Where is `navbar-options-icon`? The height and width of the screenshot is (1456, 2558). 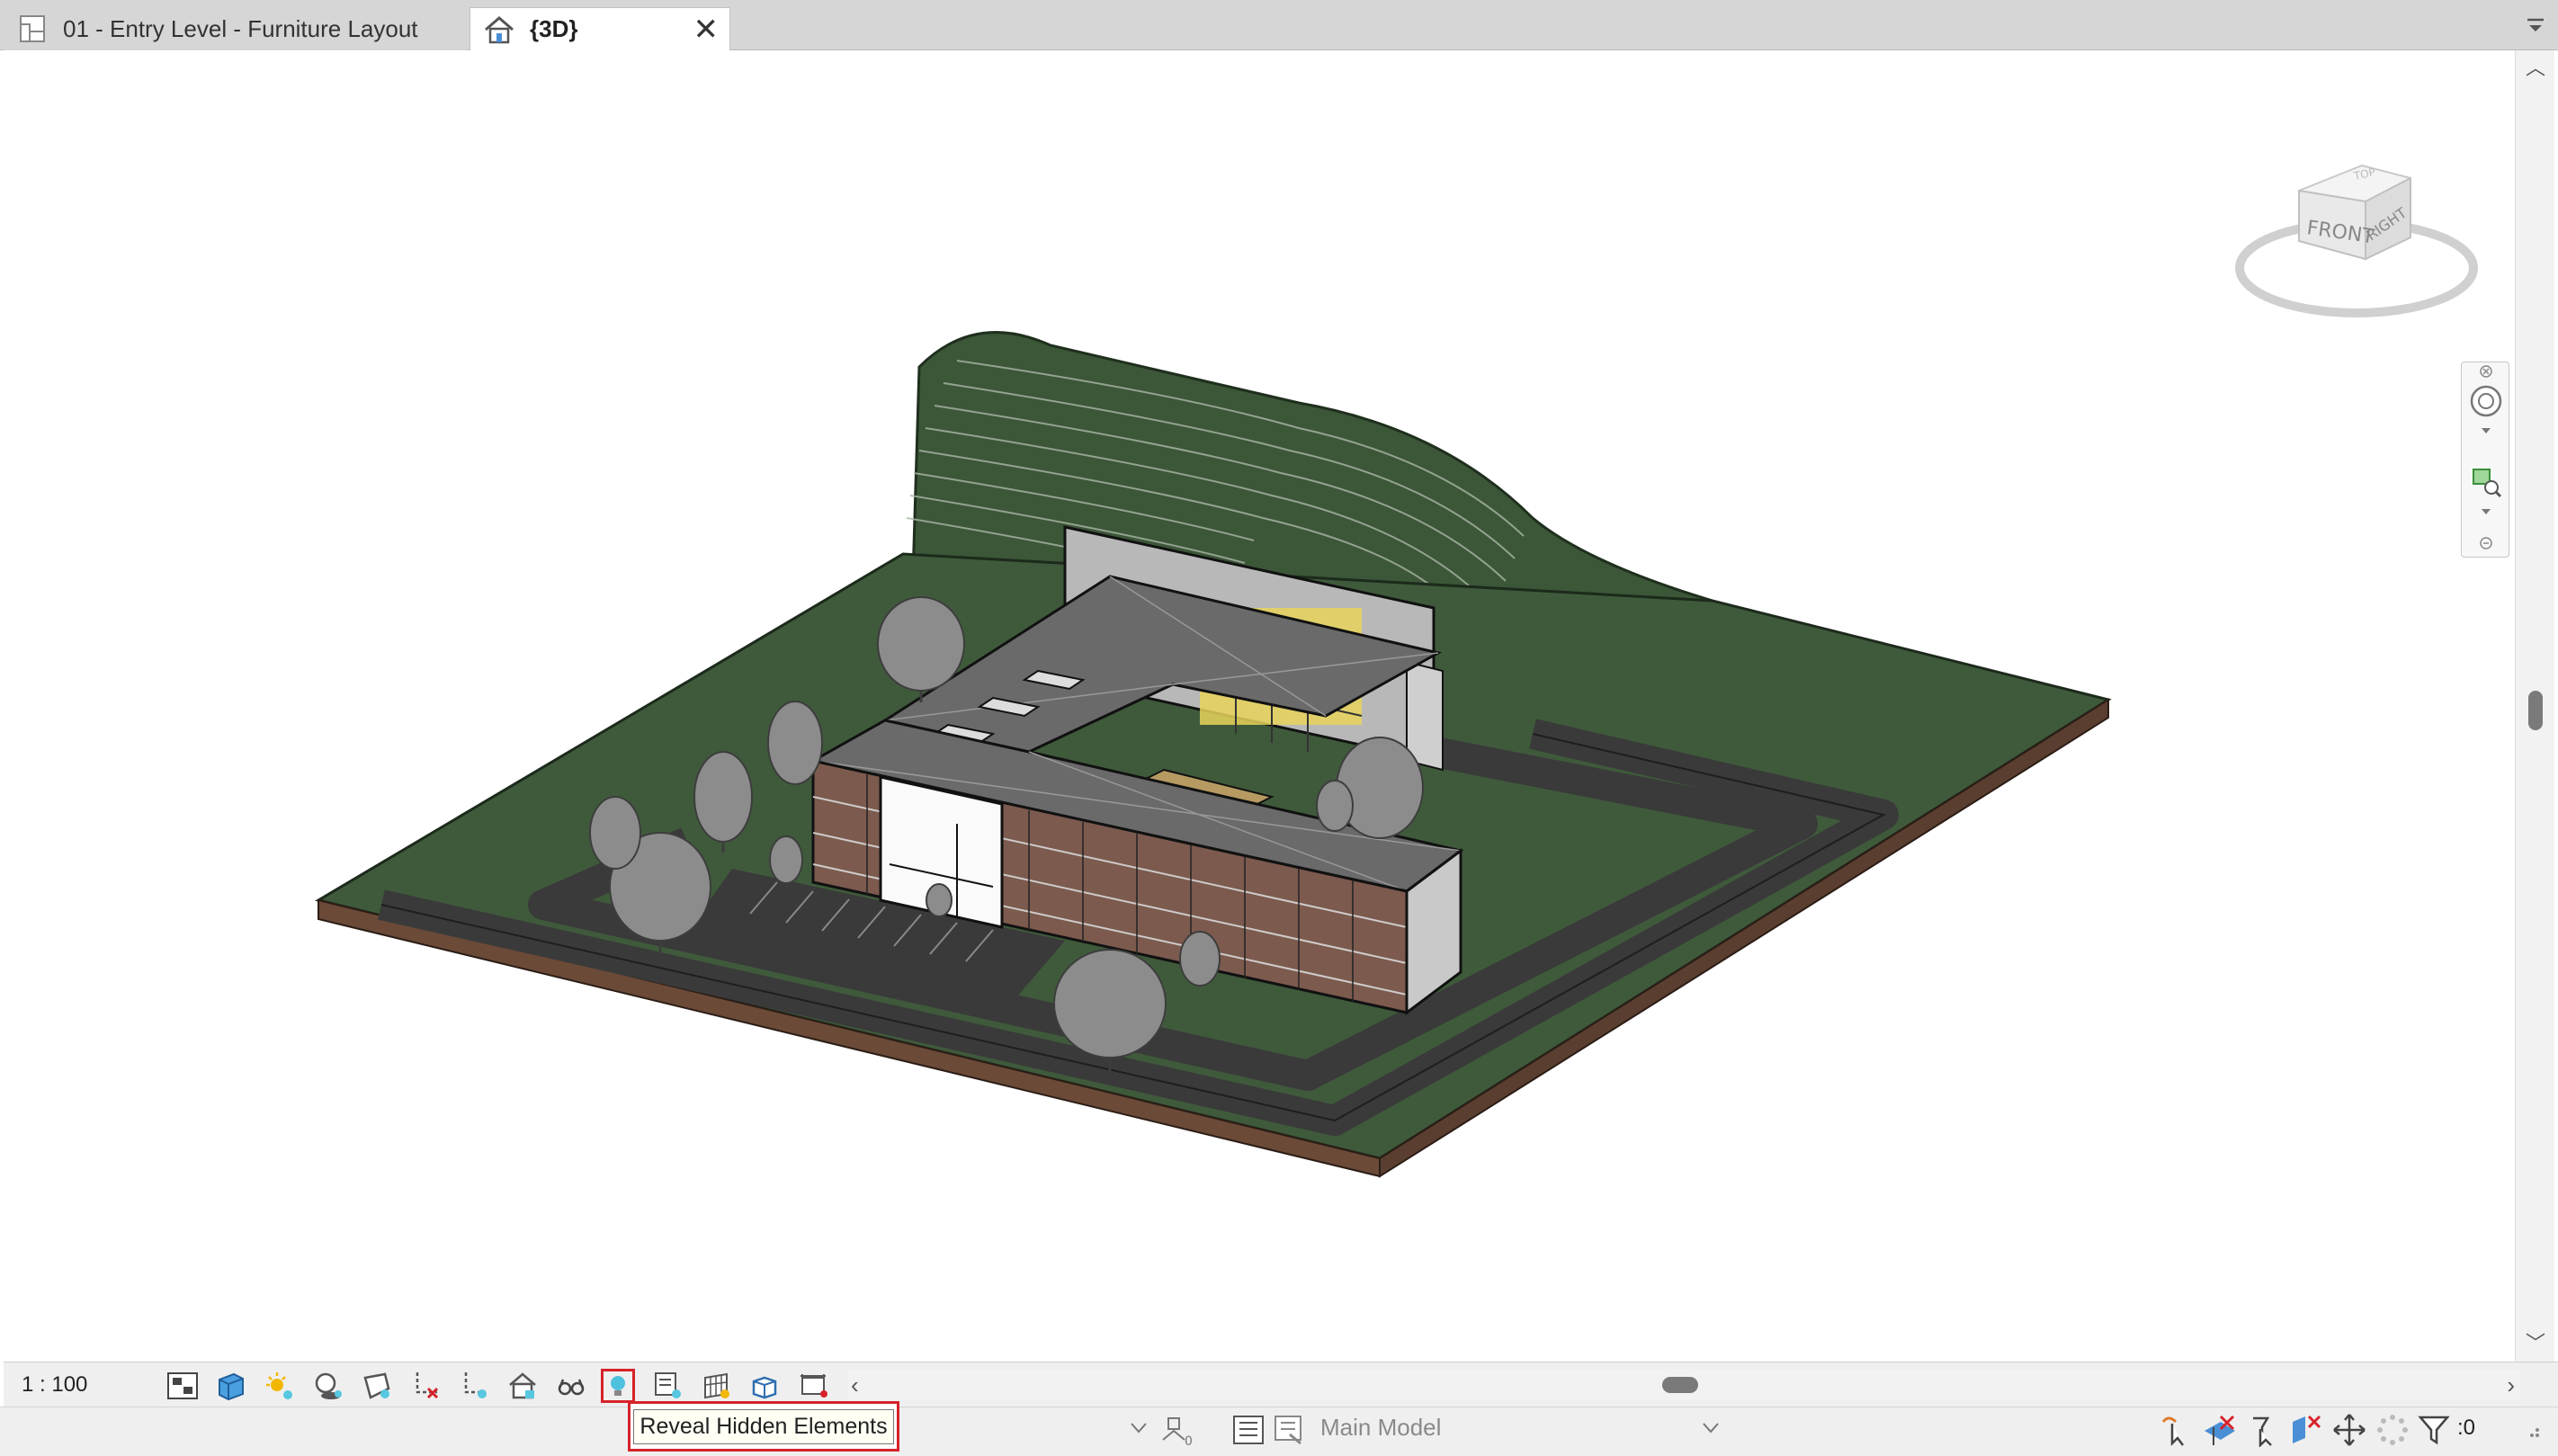
navbar-options-icon is located at coordinates (2486, 543).